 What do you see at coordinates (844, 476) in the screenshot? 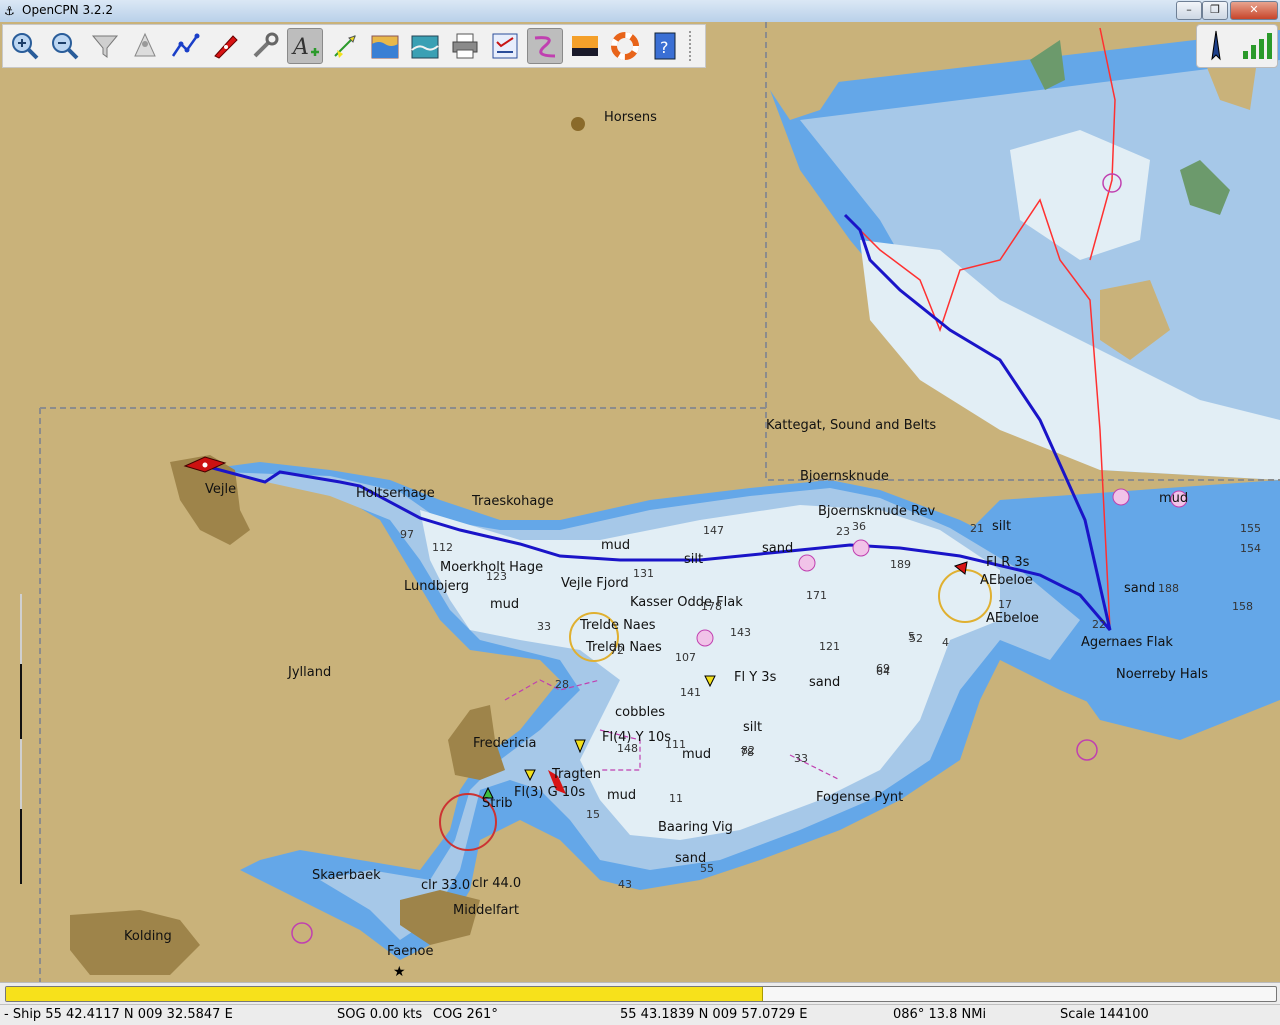
I see `label-bjoernsknude: Bjoernsknude` at bounding box center [844, 476].